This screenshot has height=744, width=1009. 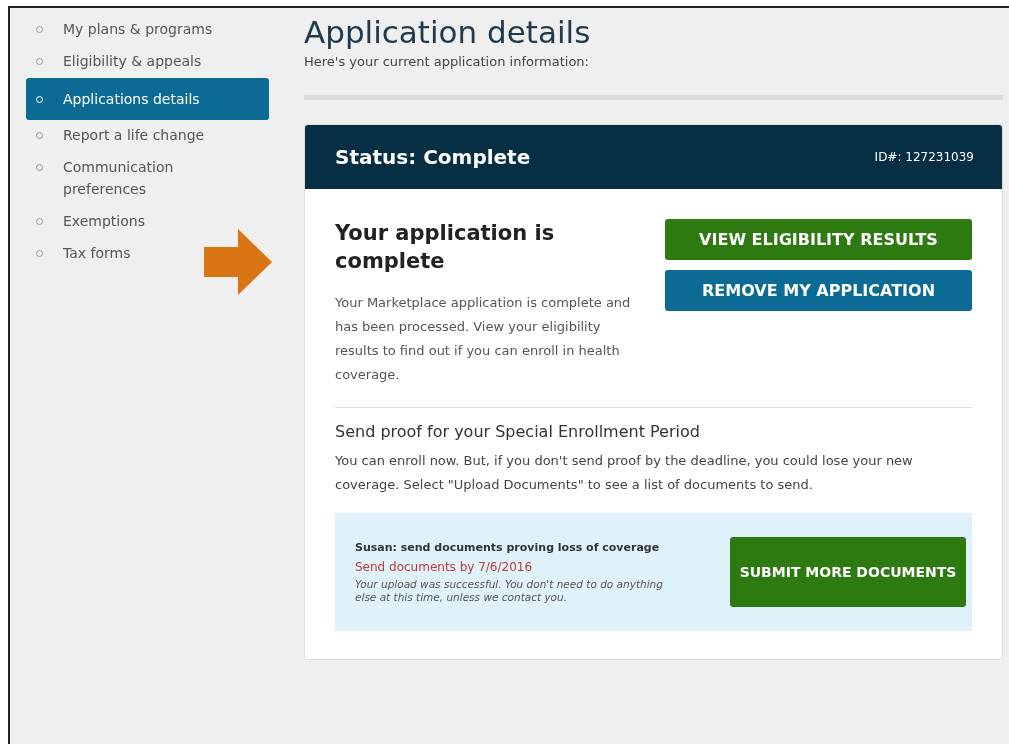 What do you see at coordinates (238, 262) in the screenshot?
I see `arrow-icon` at bounding box center [238, 262].